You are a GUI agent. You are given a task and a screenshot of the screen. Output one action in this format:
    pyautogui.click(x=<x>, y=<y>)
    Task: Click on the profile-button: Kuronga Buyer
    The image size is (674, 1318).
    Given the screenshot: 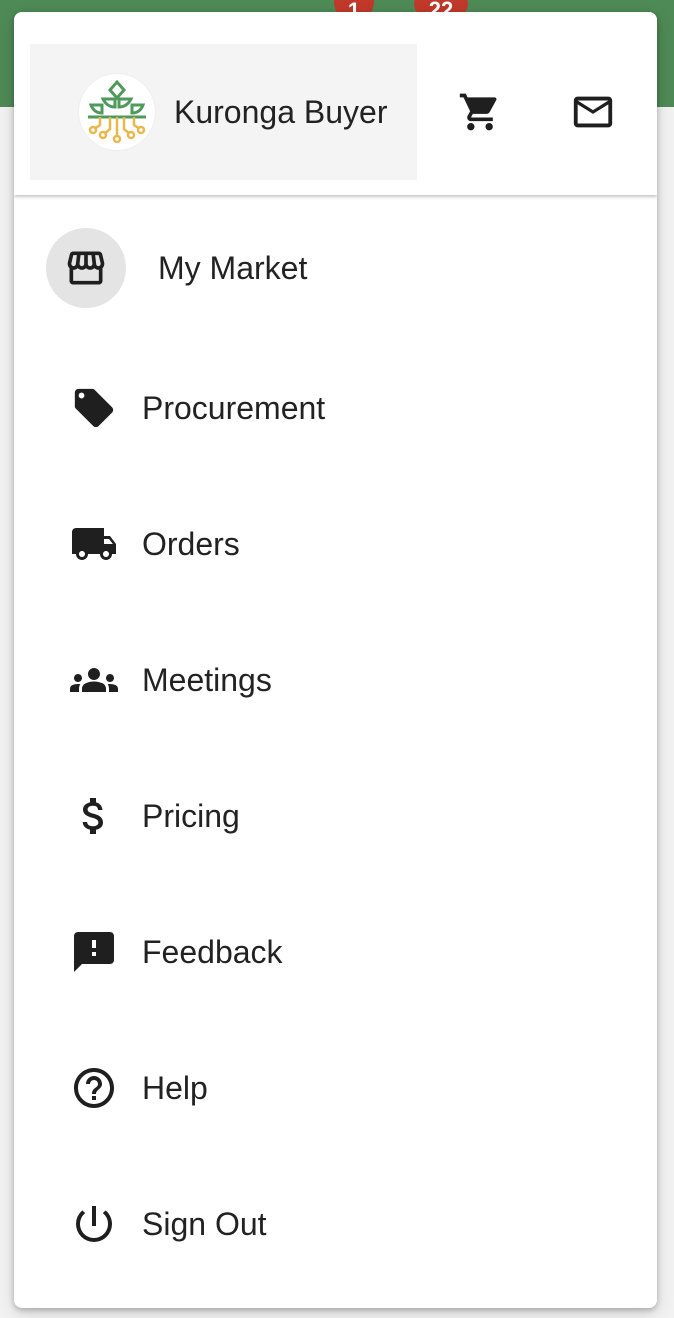 What is the action you would take?
    pyautogui.click(x=223, y=112)
    